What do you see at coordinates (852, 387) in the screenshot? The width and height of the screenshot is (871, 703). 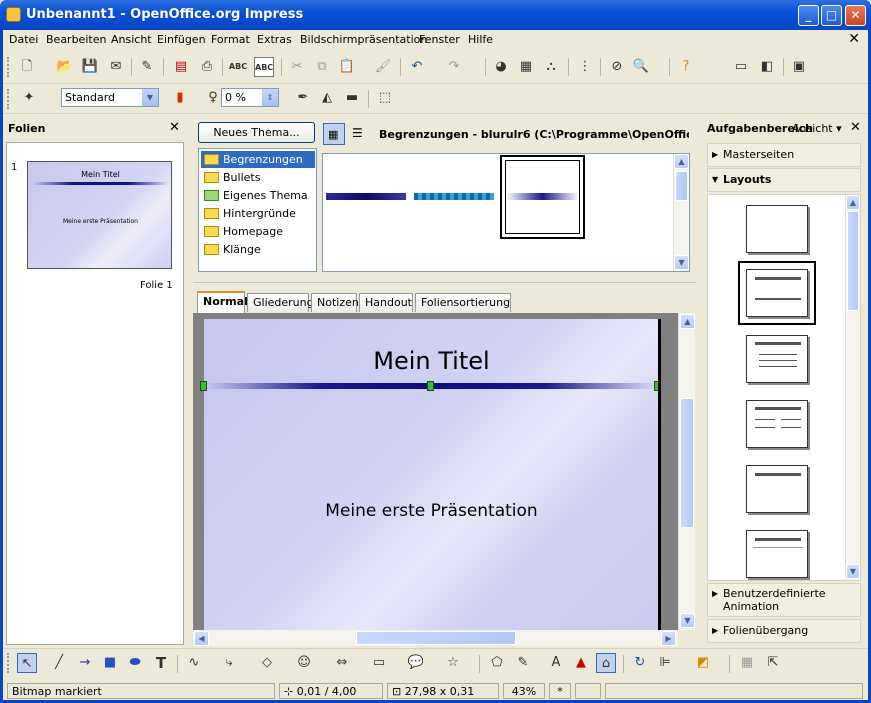 I see `layouts-scrollbar: ▲ ▼` at bounding box center [852, 387].